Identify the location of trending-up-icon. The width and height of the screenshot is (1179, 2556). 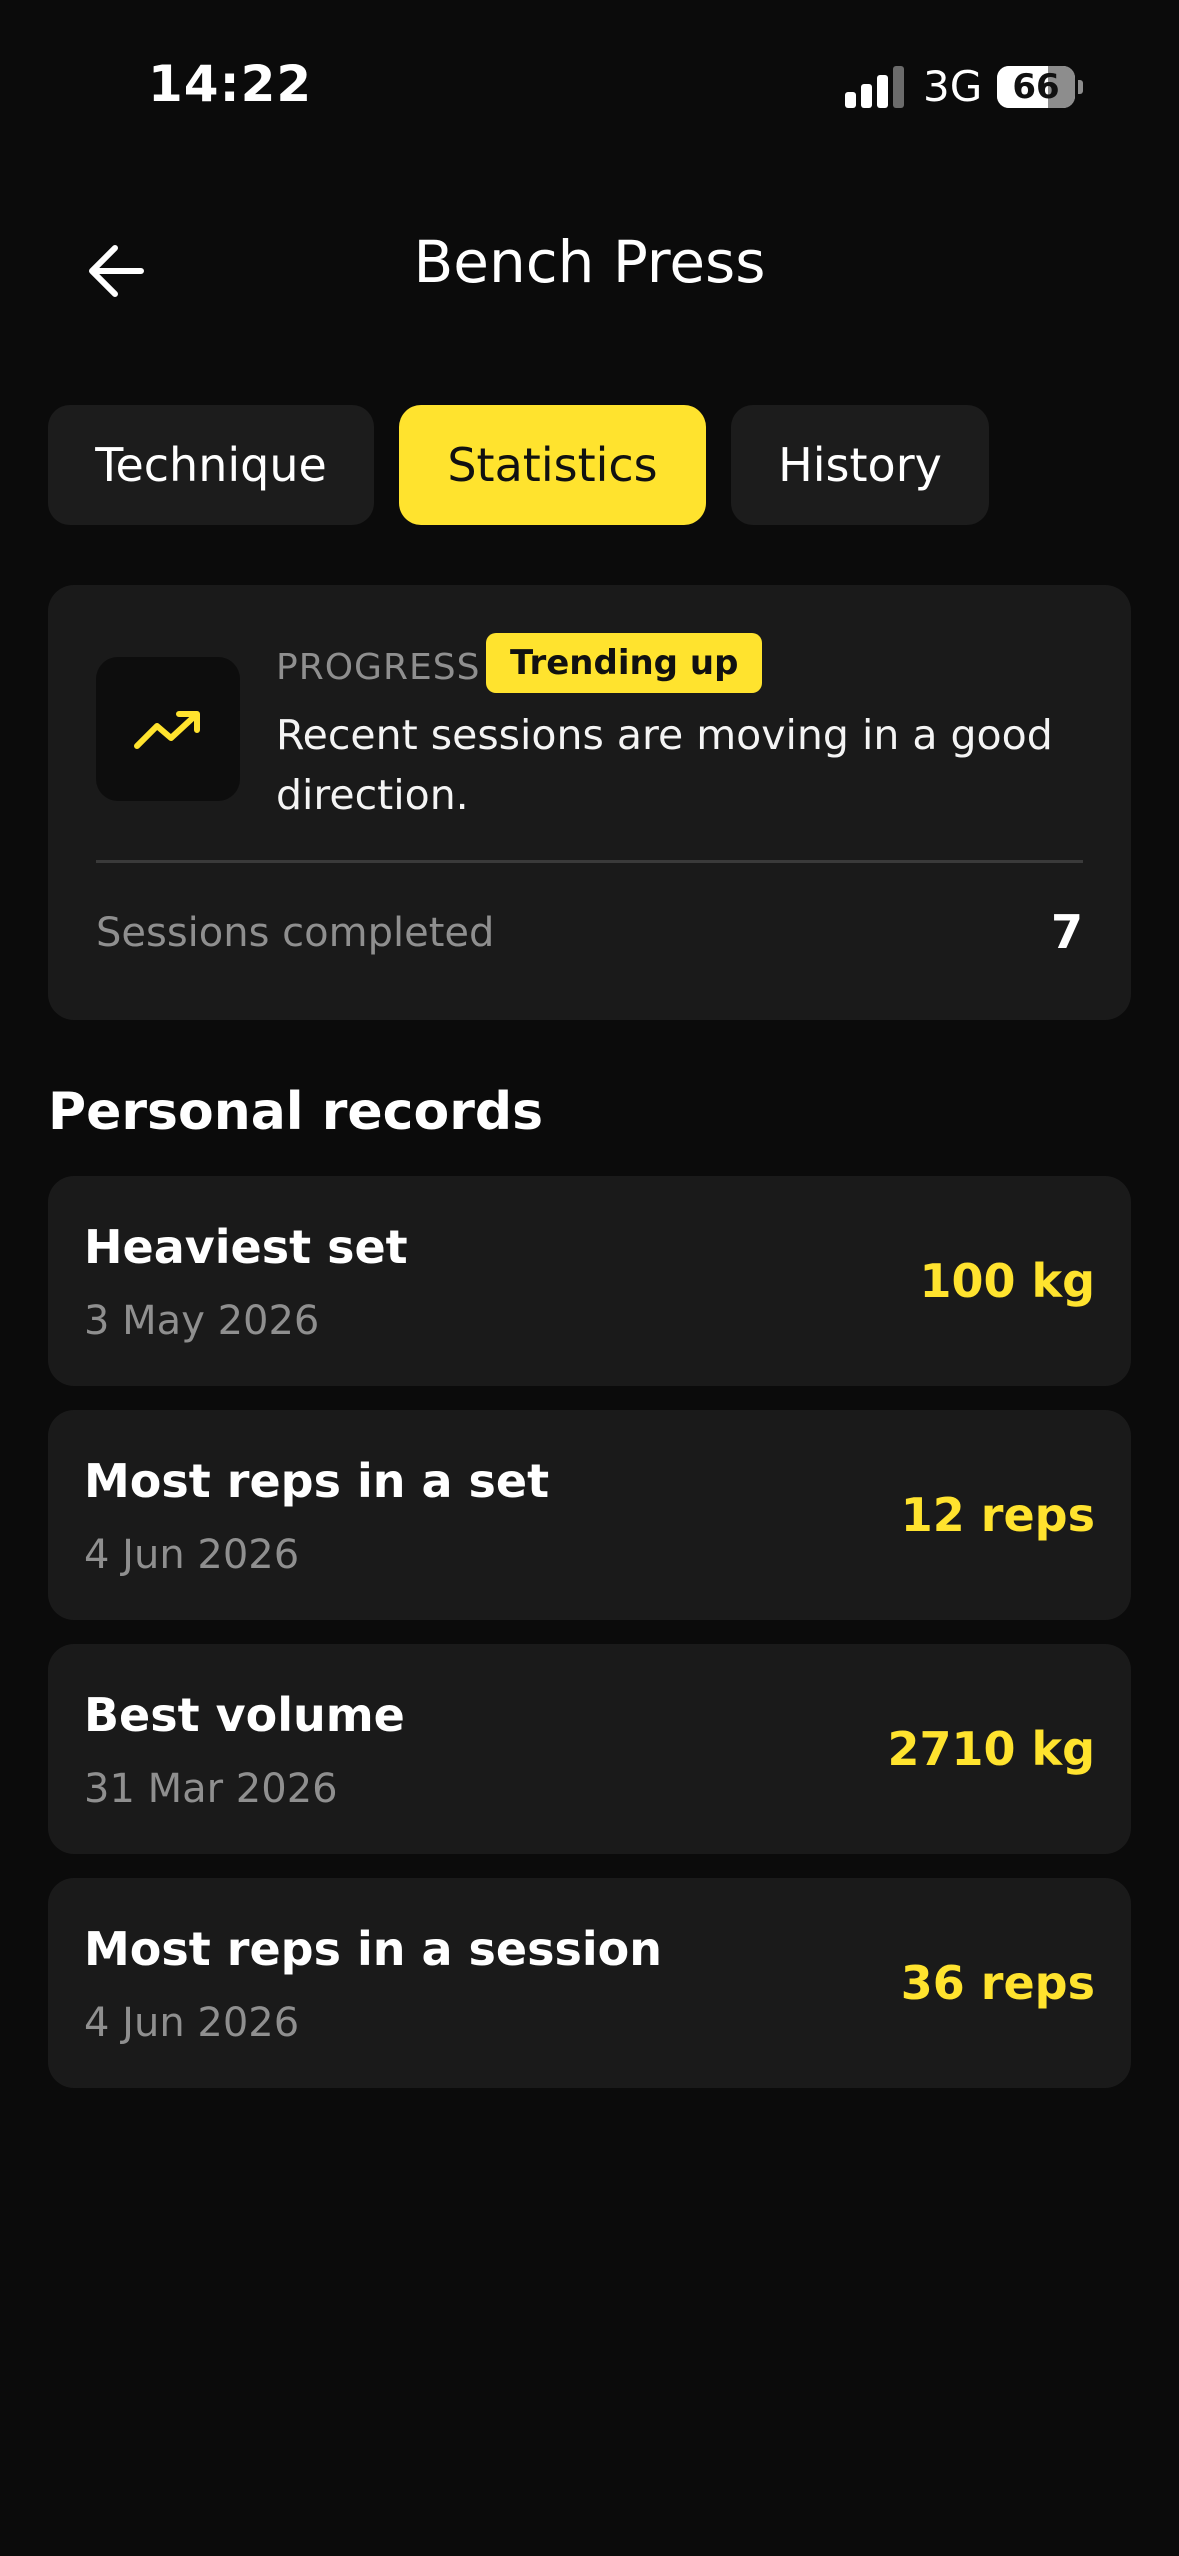
(167, 730).